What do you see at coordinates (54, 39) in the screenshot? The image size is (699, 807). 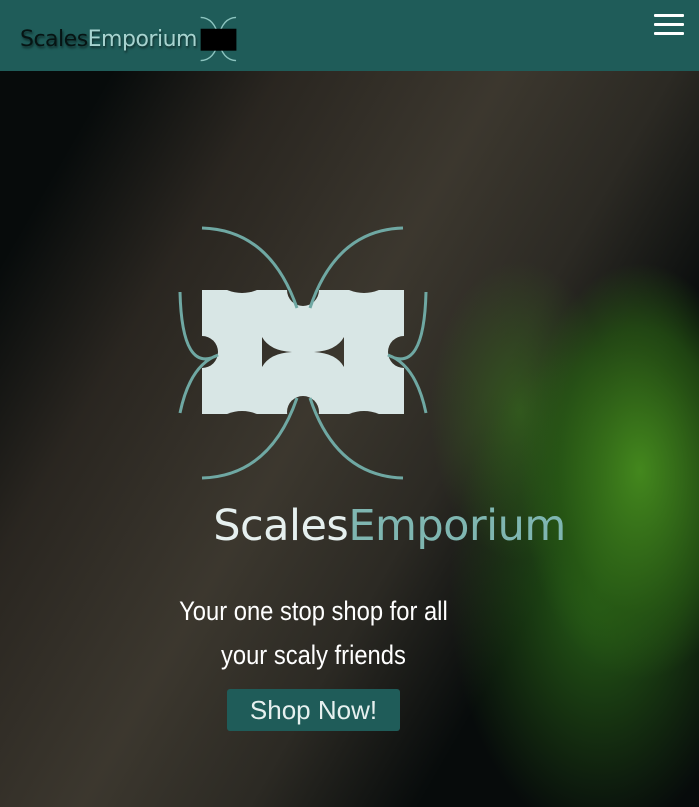 I see `brand-name-part1: Scales` at bounding box center [54, 39].